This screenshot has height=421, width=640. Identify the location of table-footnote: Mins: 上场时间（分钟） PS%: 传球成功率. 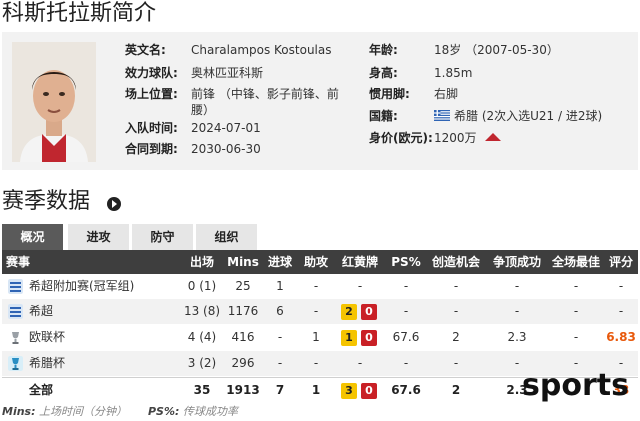
(120, 412).